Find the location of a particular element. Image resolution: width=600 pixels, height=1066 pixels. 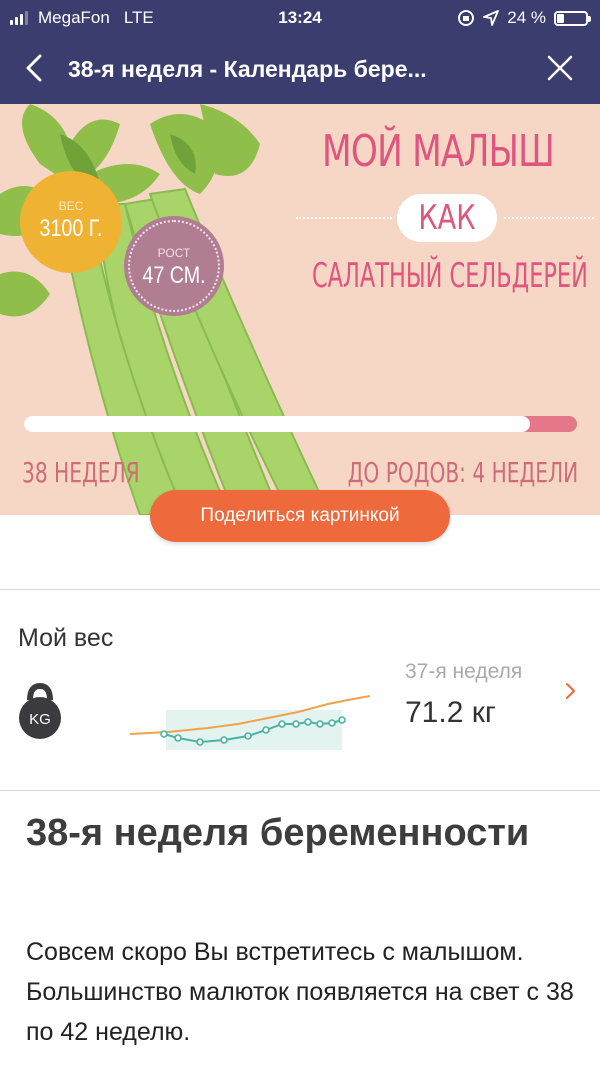

status-right: 24 % is located at coordinates (524, 18).